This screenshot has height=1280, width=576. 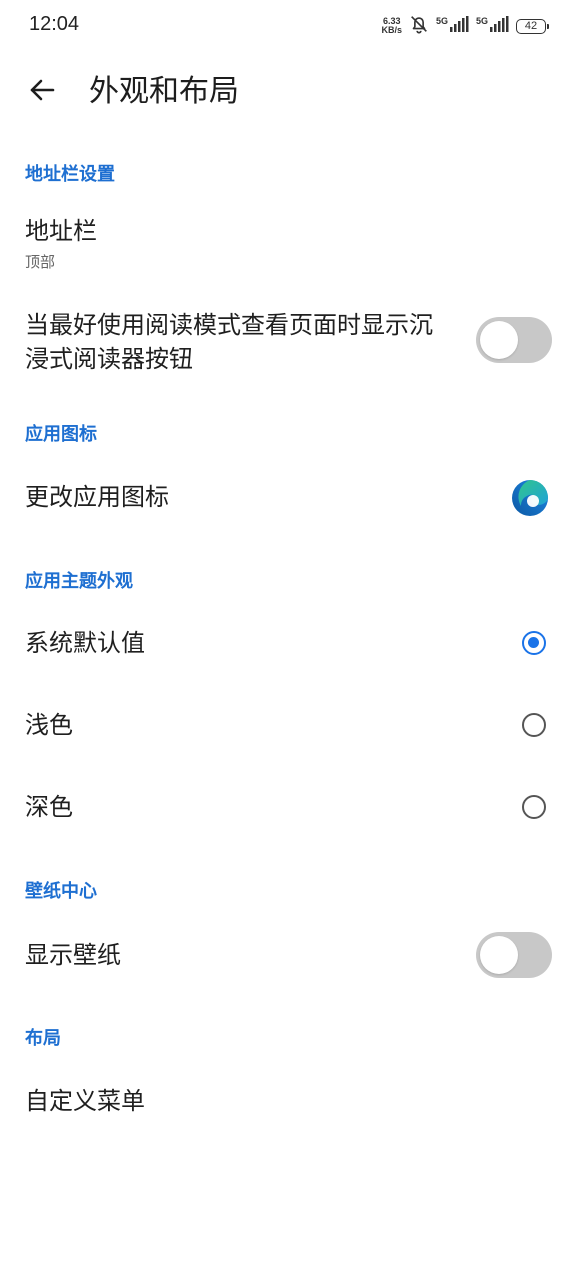 I want to click on battery-level: 42, so click(x=531, y=26).